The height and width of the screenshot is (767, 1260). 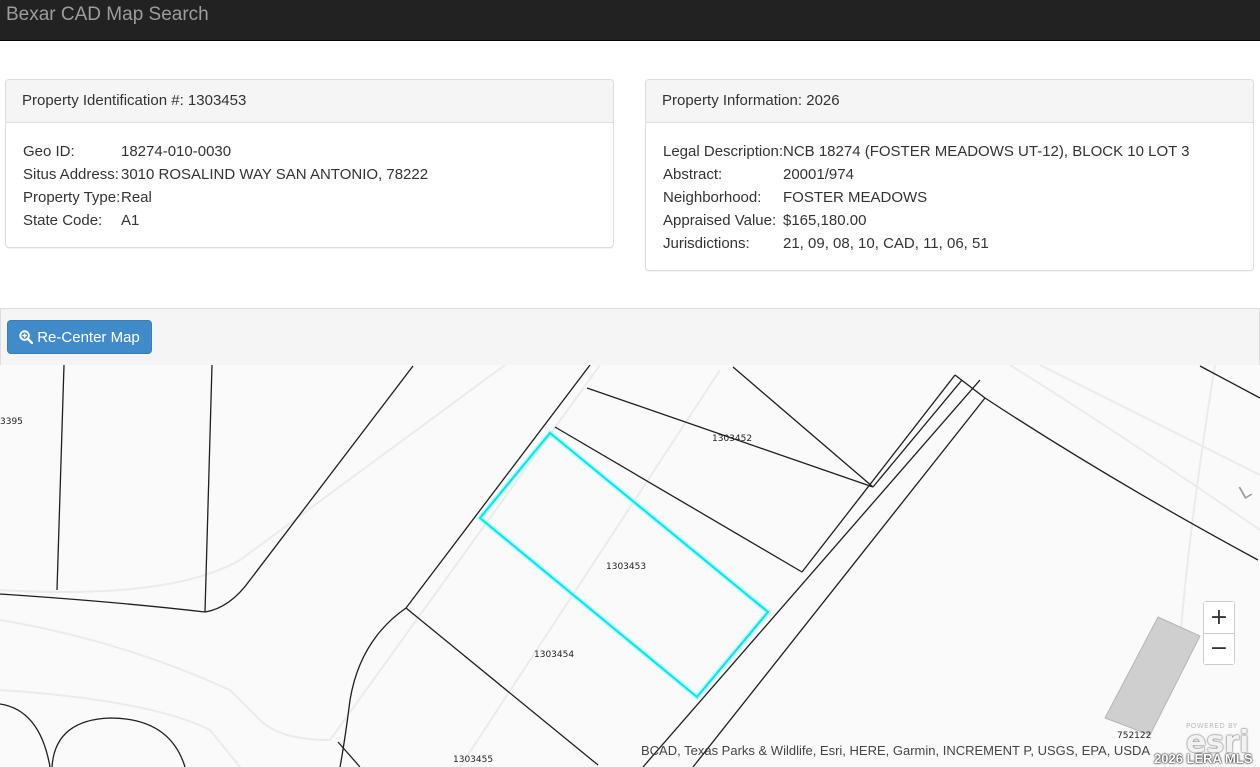 What do you see at coordinates (136, 197) in the screenshot?
I see `property-type-value: Real` at bounding box center [136, 197].